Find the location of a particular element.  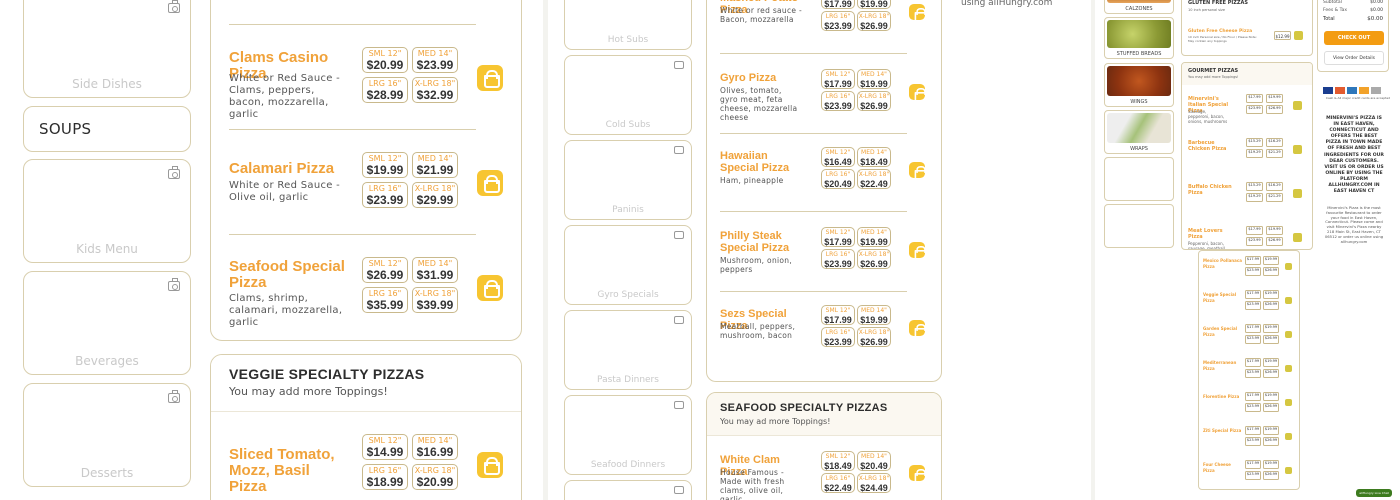

category-wraps: WRAPS is located at coordinates (1139, 132).